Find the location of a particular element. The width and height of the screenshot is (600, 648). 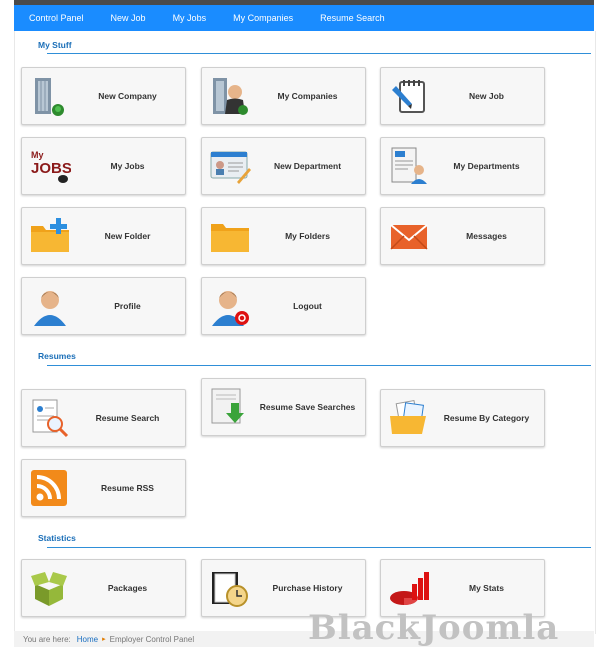

jobs-icon: My JOBS is located at coordinates (51, 166).